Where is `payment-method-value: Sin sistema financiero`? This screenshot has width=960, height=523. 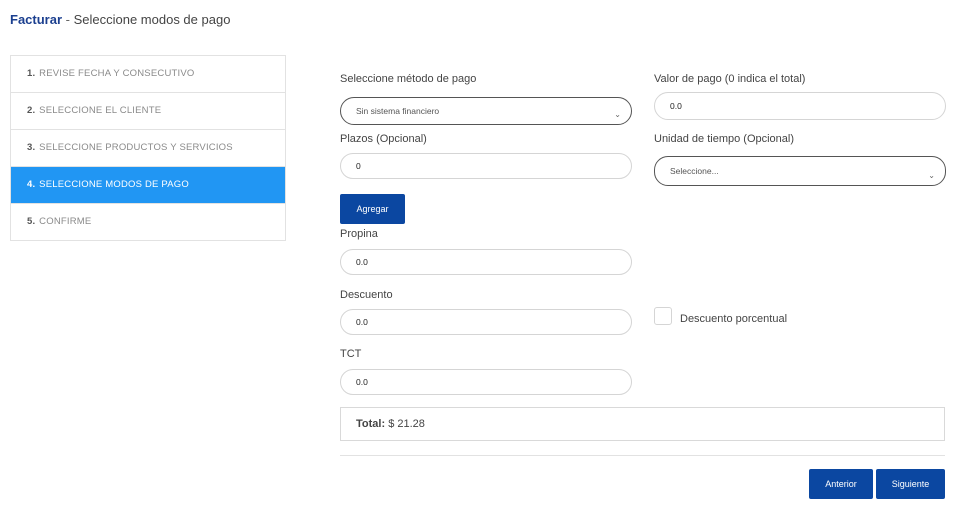 payment-method-value: Sin sistema financiero is located at coordinates (398, 111).